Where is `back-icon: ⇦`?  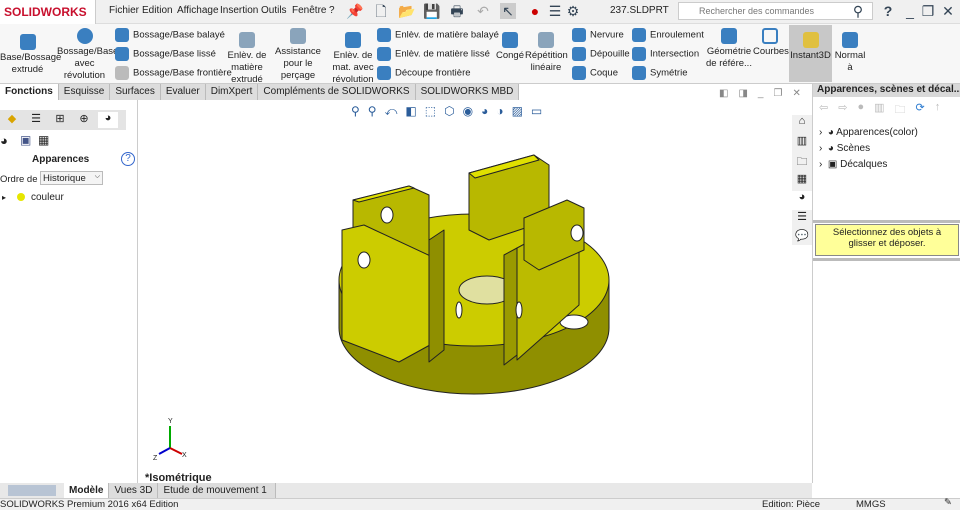 back-icon: ⇦ is located at coordinates (823, 110).